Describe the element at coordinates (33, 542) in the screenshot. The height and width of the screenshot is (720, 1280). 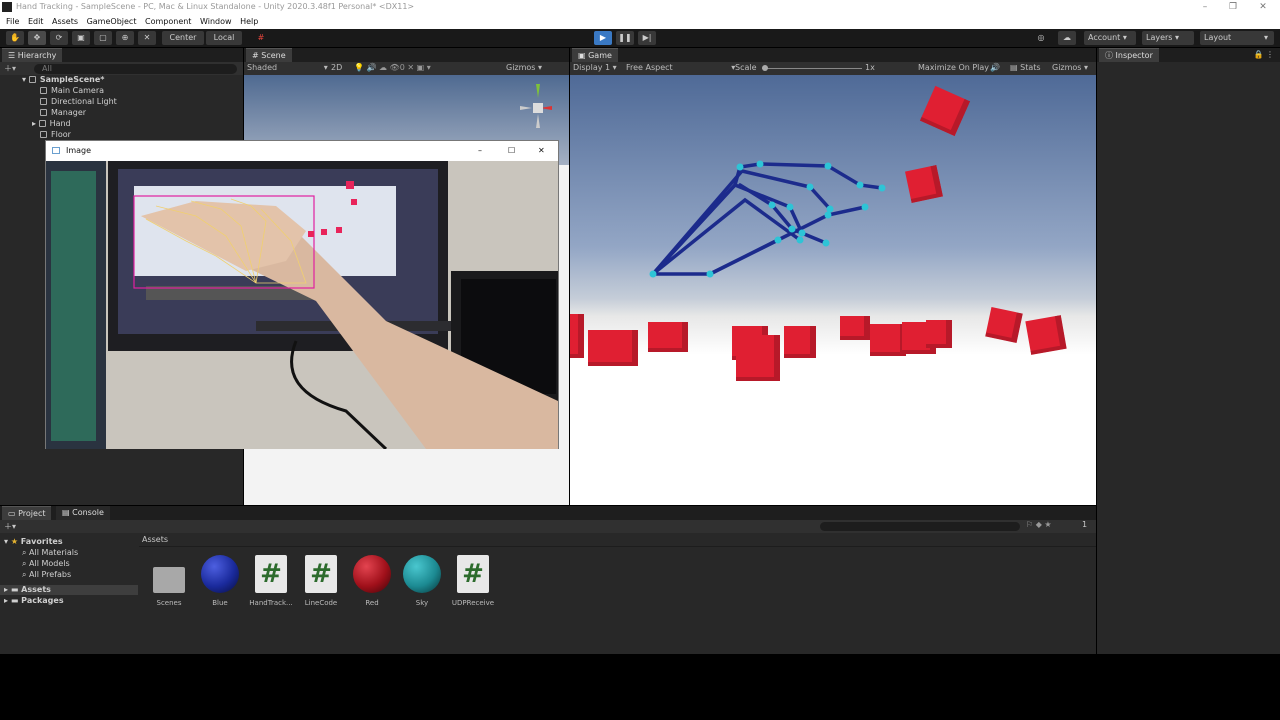
I see `favorites-root: ▾ ★ Favorites` at that location.